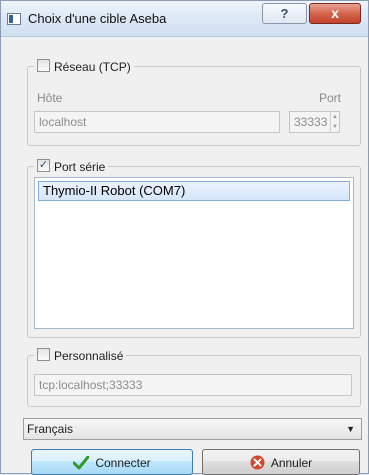 The image size is (369, 475). I want to click on spin-up-icon: ▲, so click(334, 117).